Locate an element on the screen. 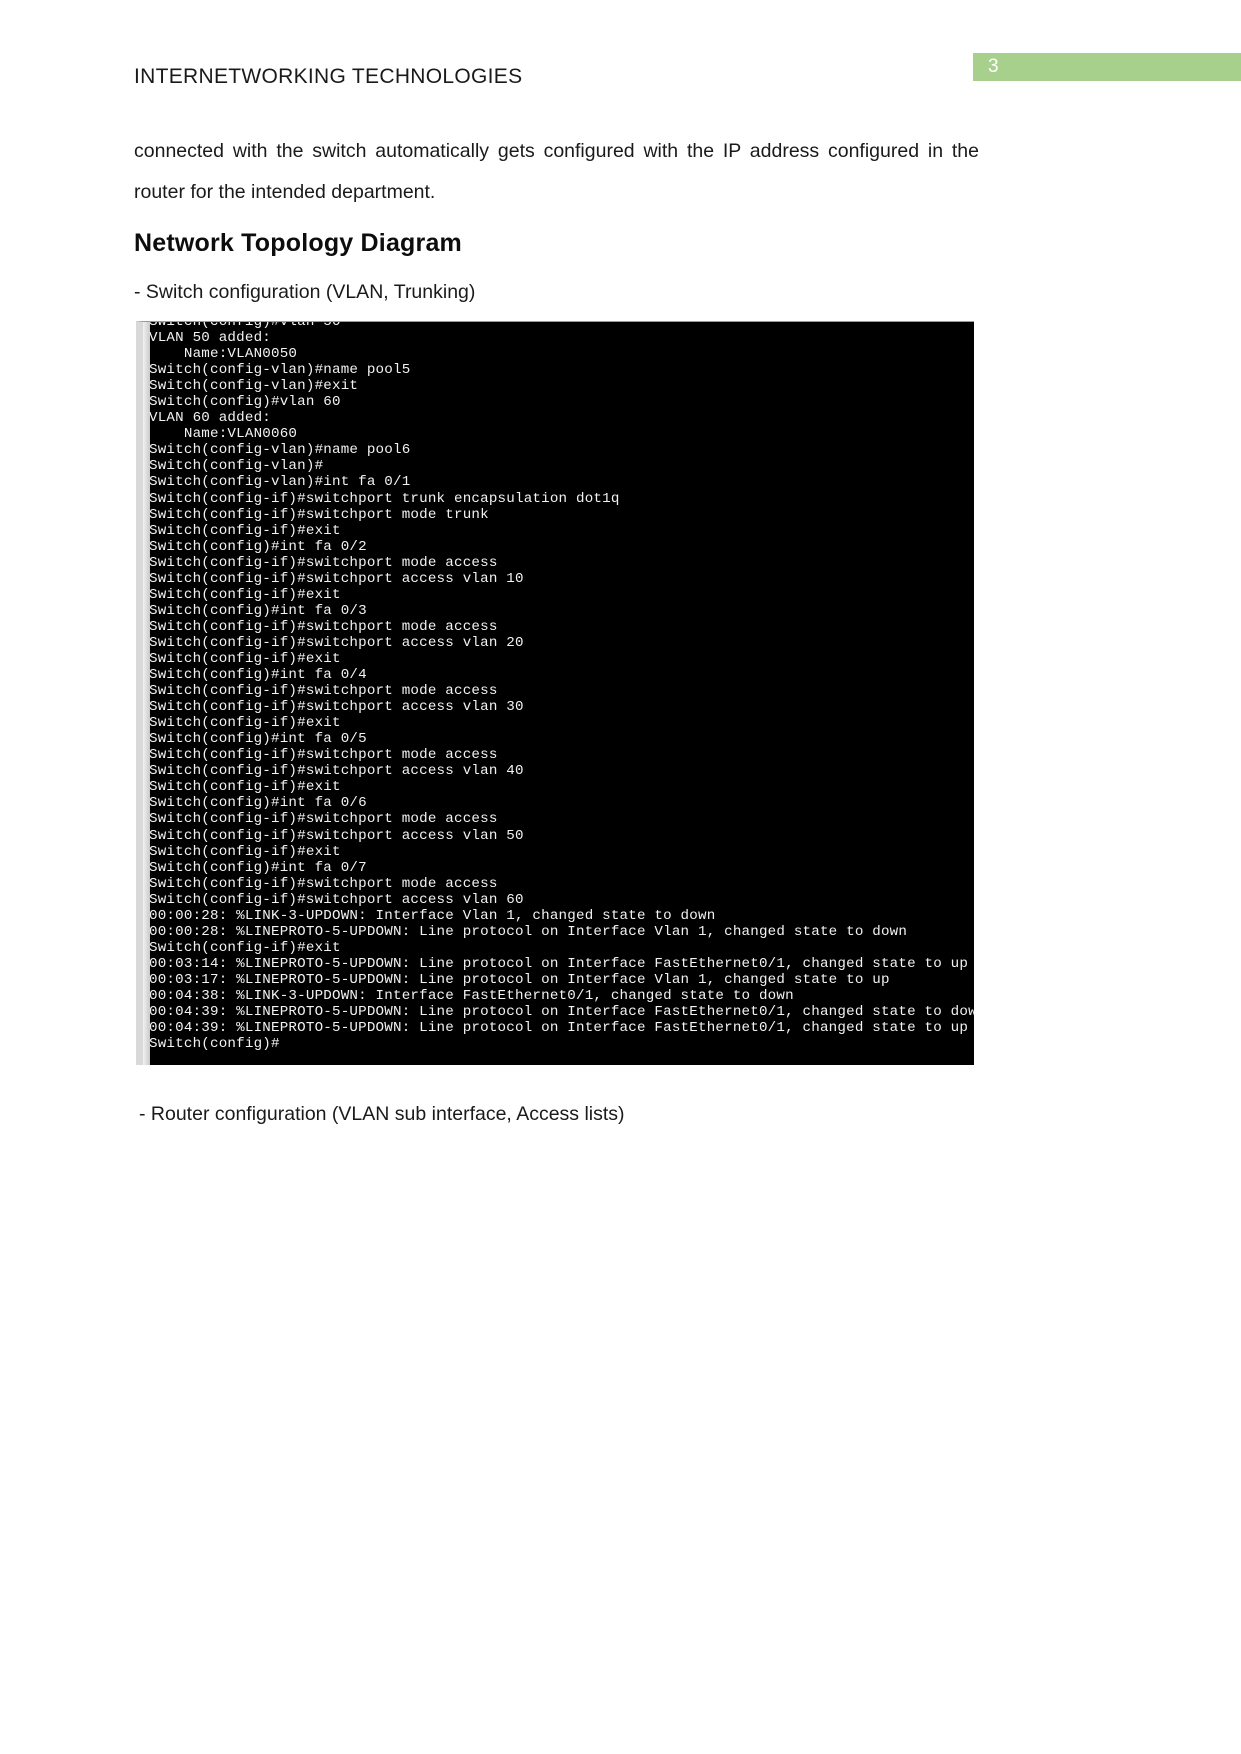 This screenshot has width=1241, height=1754. terminal-line: Name:VLAN0050 is located at coordinates (223, 354).